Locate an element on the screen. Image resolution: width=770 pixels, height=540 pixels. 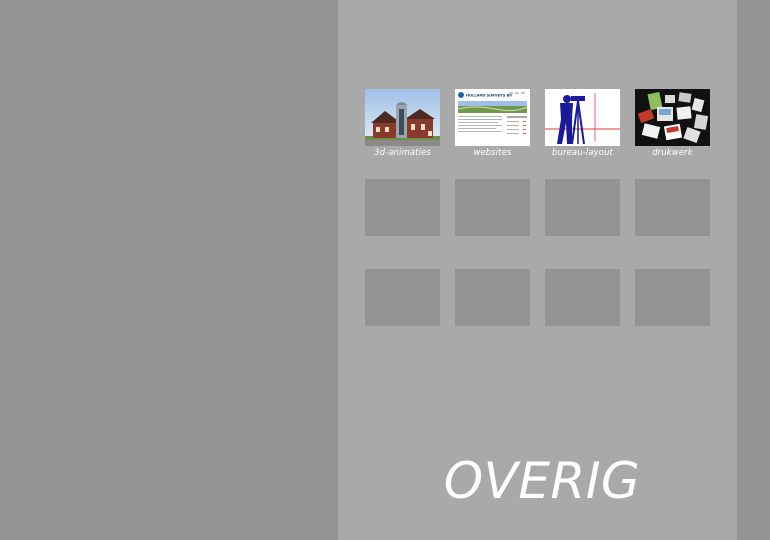
tile-bureau-layout is located at coordinates (582, 117).